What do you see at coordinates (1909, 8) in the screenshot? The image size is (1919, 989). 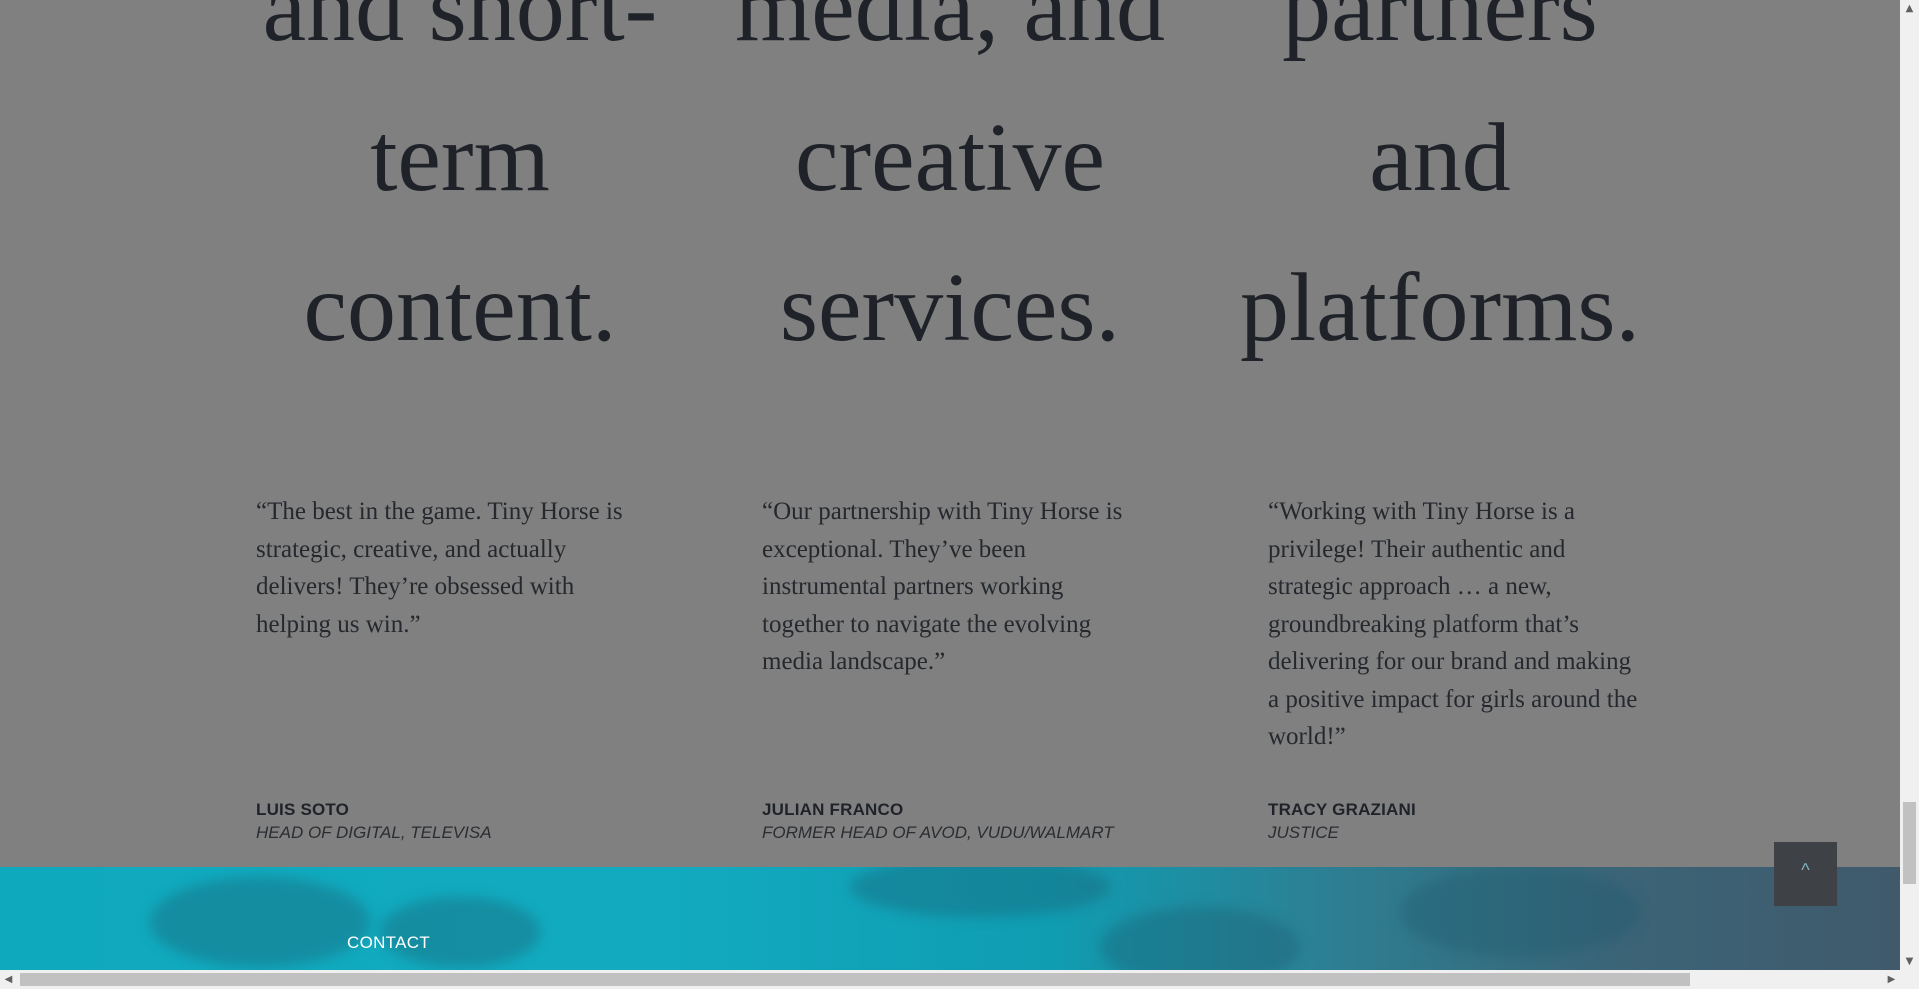 I see `scroll-up-arrow-icon: ▲` at bounding box center [1909, 8].